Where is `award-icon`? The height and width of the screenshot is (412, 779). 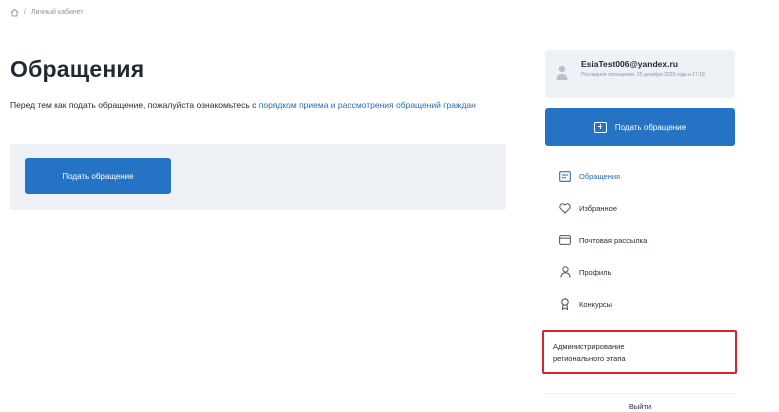 award-icon is located at coordinates (565, 304).